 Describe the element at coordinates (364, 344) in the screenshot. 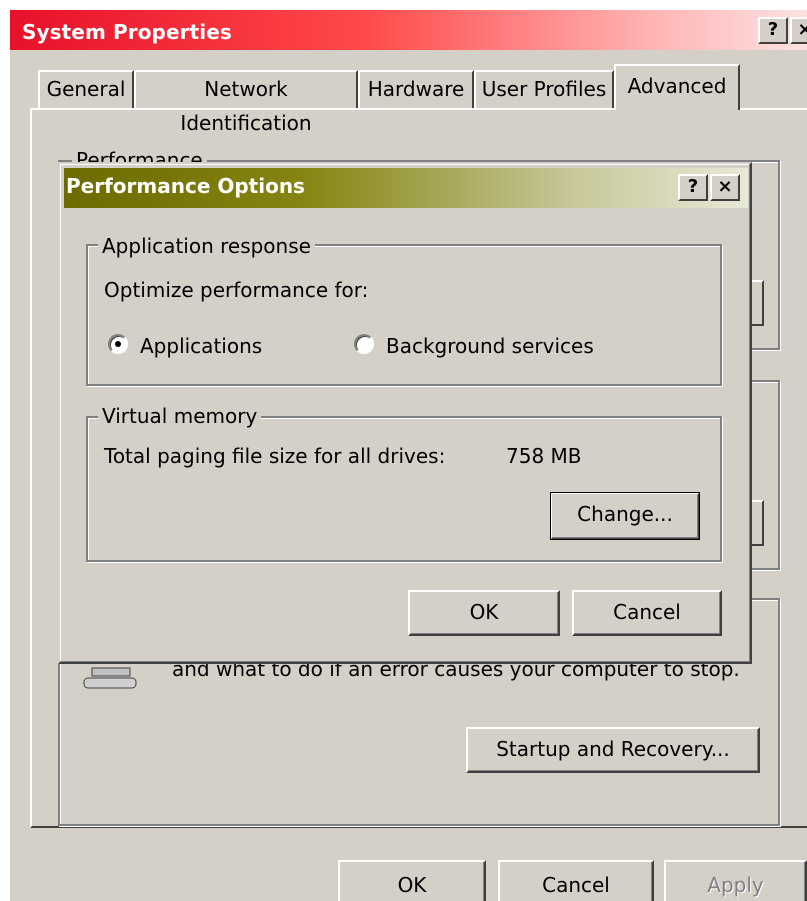

I see `background-services-radio` at that location.